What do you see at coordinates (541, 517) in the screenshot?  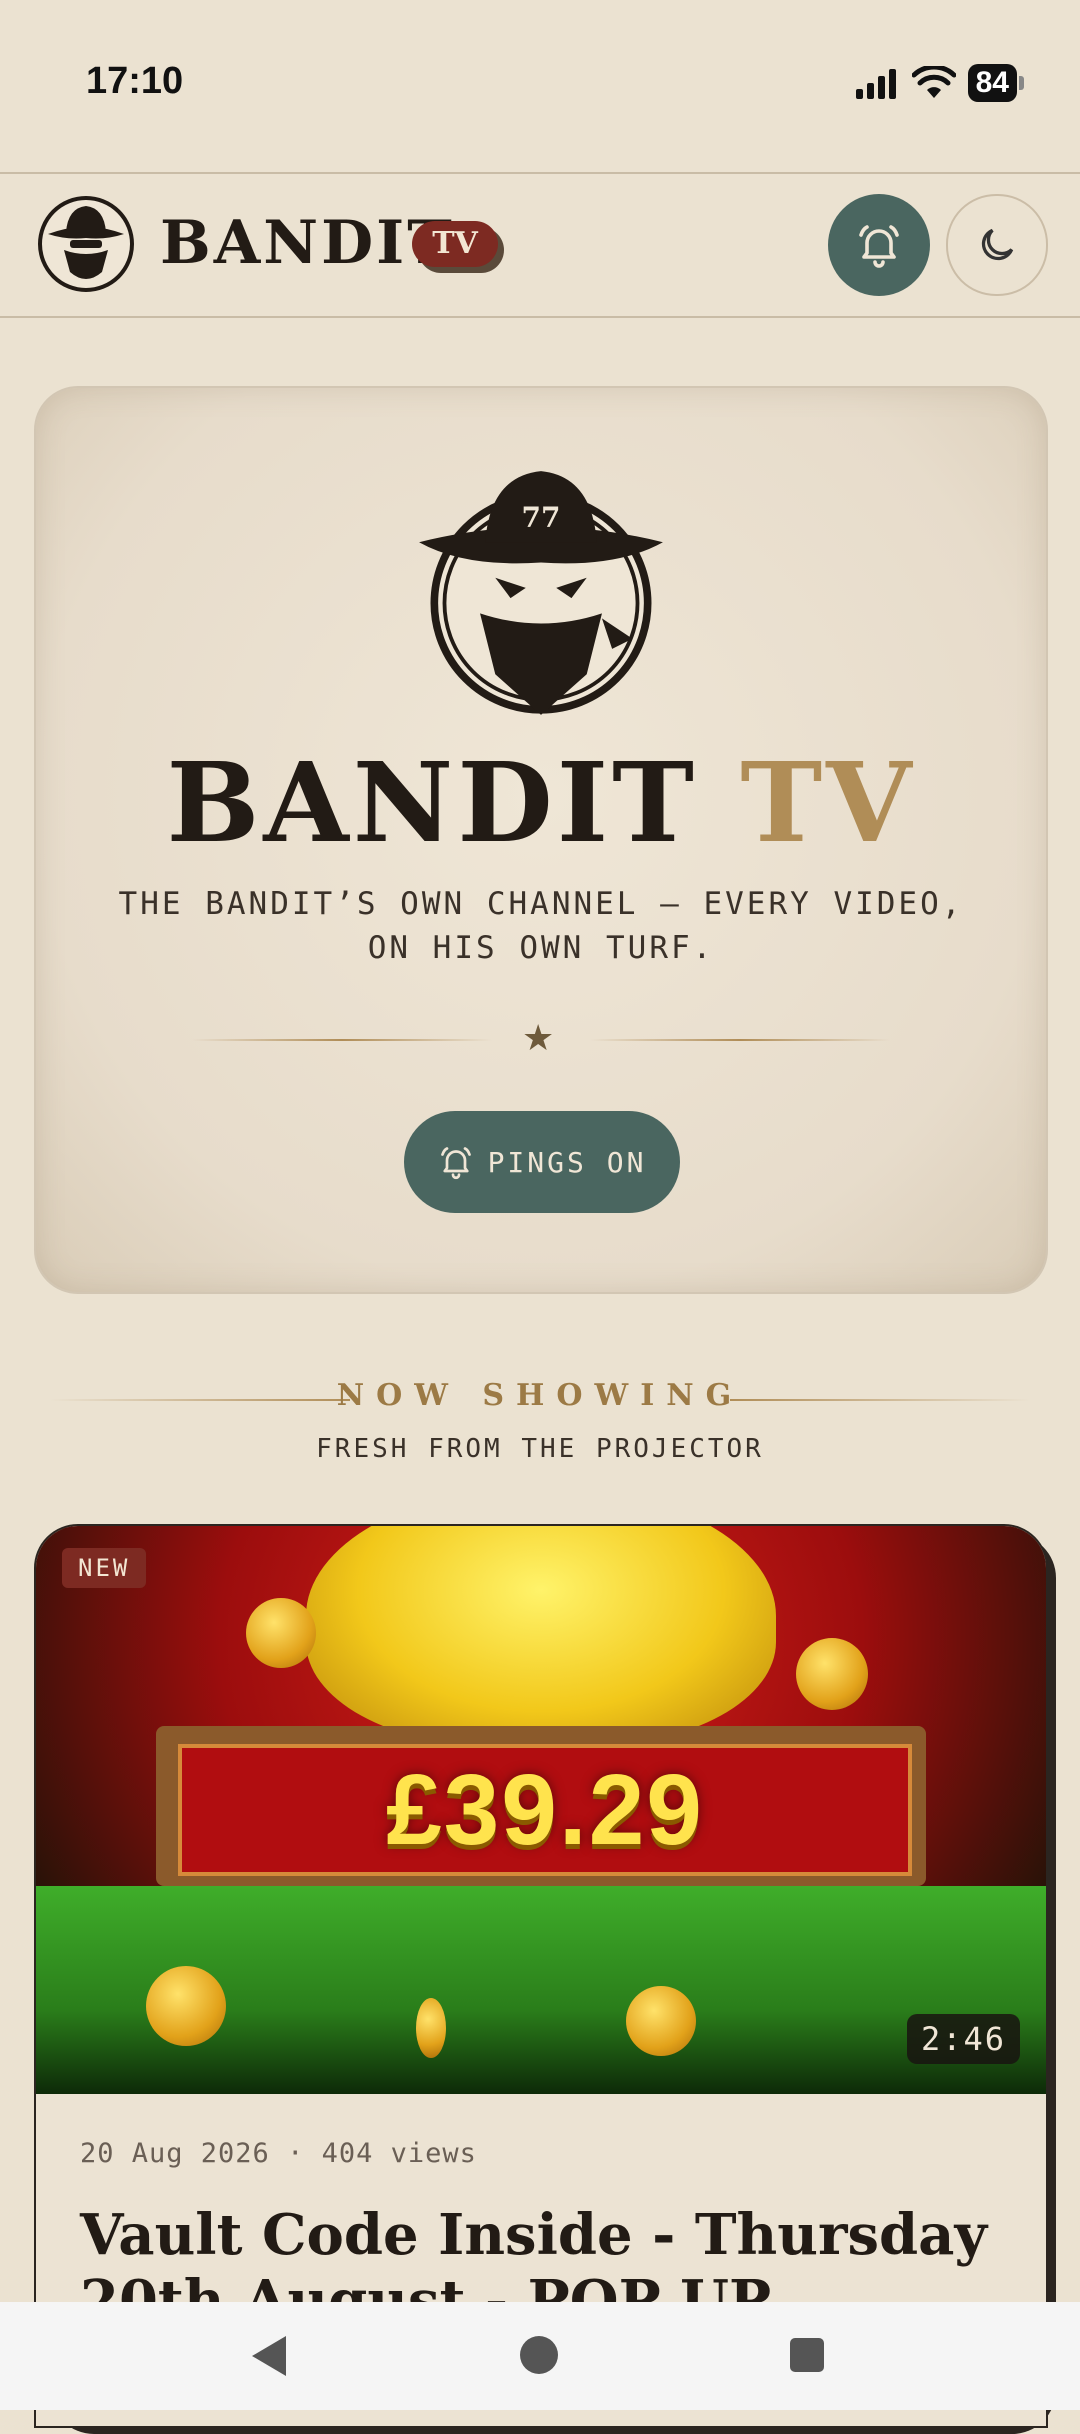 I see `logo-text: 77` at bounding box center [541, 517].